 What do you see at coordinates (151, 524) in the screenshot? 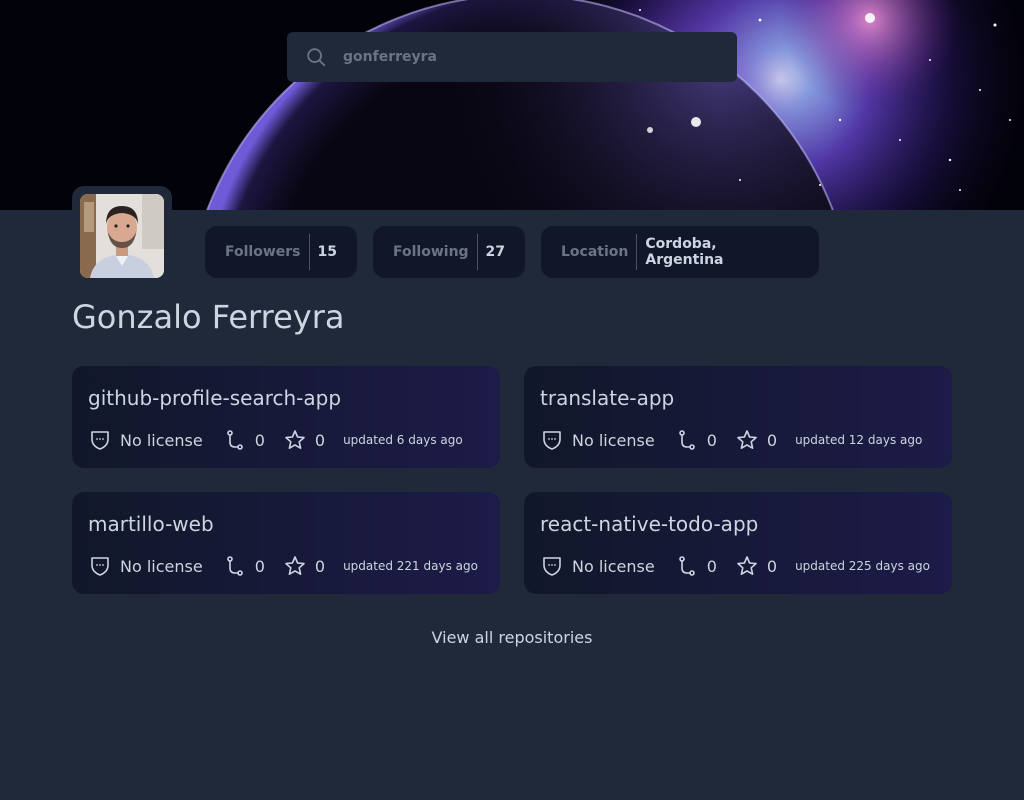
I see `repo-name: martillo-web` at bounding box center [151, 524].